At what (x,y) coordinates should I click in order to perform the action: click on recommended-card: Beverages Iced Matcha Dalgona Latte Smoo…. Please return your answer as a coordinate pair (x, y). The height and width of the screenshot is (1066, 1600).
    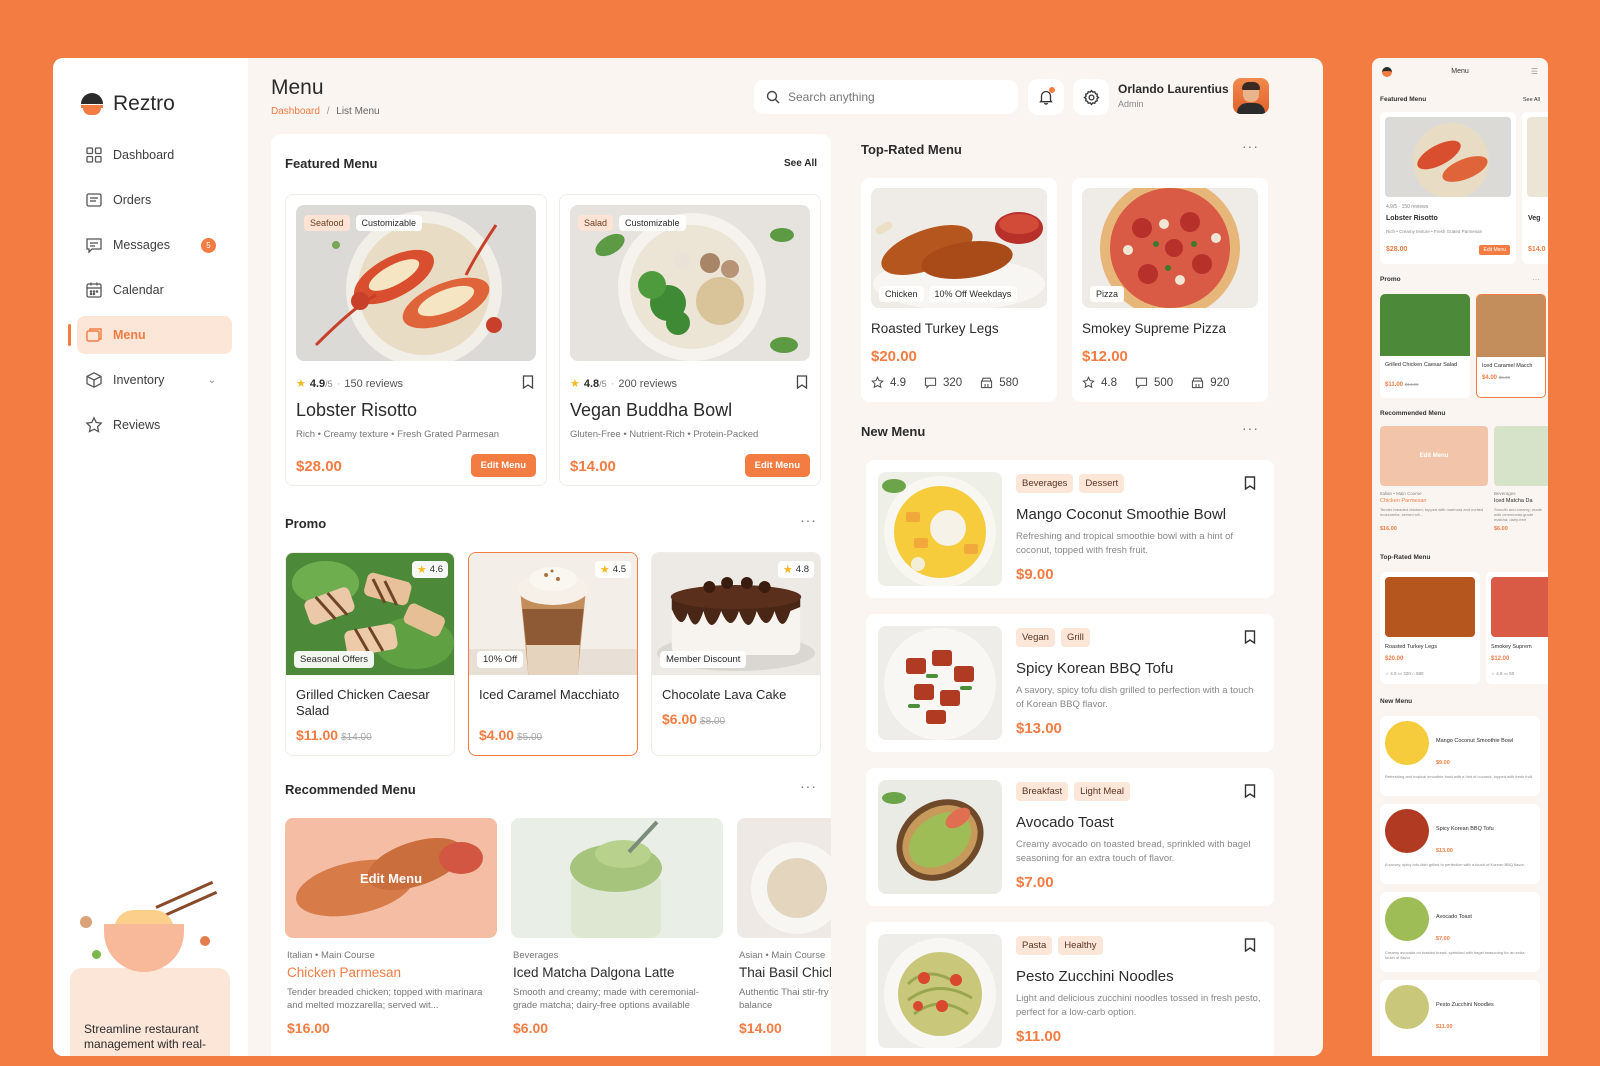
    Looking at the image, I should click on (617, 937).